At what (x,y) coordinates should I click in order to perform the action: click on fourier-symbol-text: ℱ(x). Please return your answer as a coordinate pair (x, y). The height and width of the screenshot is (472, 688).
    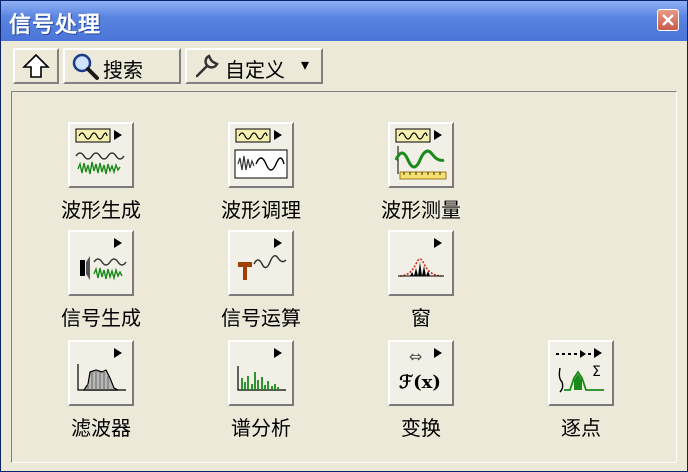
    Looking at the image, I should click on (420, 382).